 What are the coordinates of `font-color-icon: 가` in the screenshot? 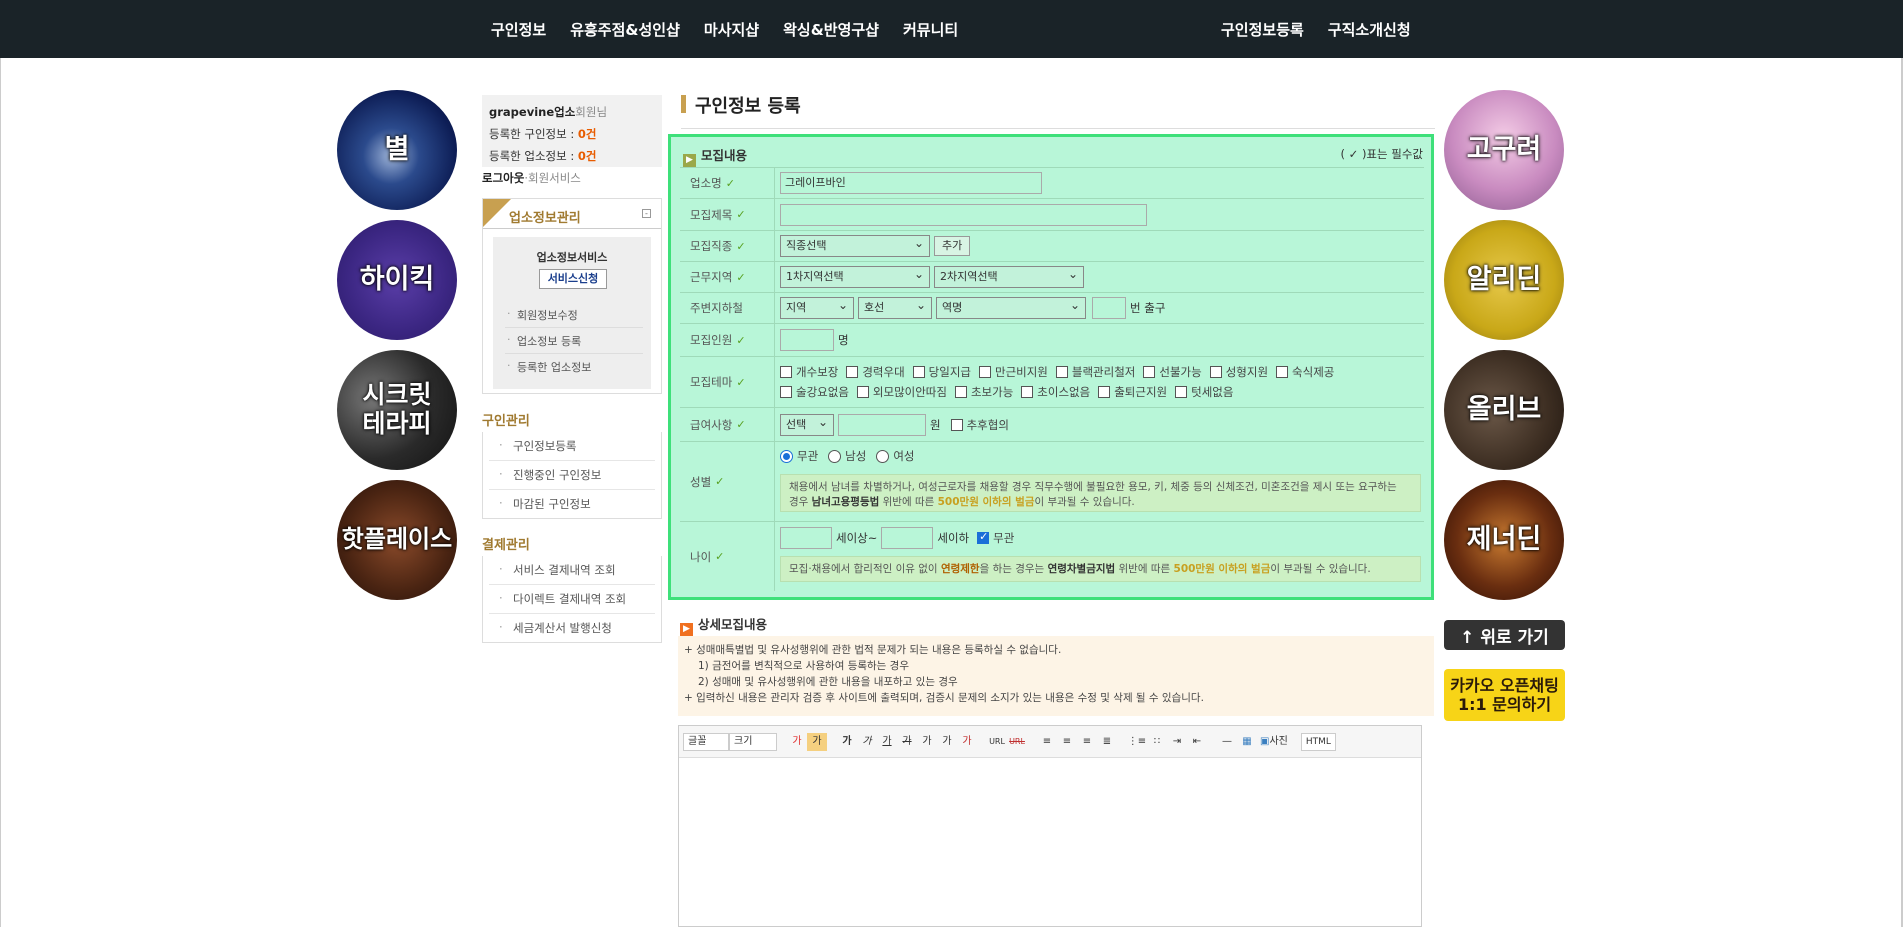 It's located at (797, 742).